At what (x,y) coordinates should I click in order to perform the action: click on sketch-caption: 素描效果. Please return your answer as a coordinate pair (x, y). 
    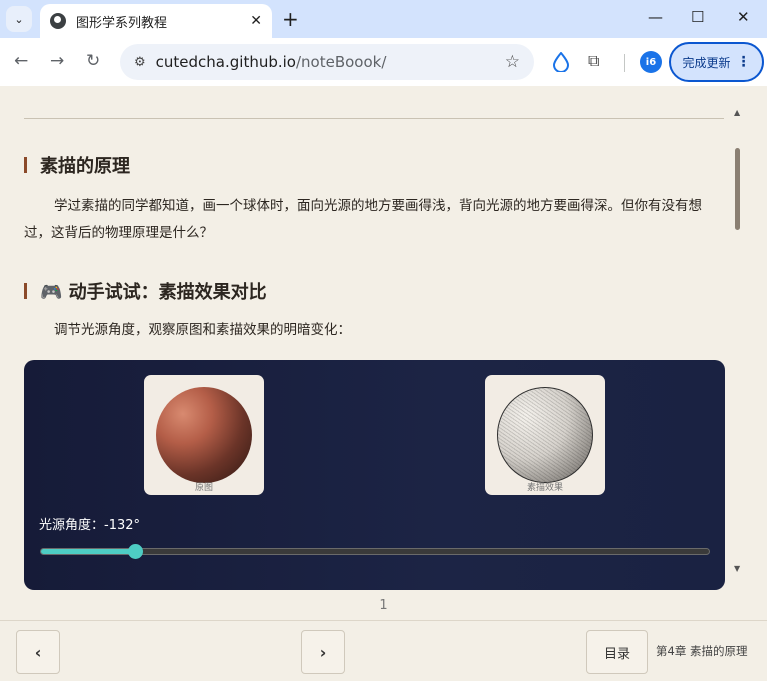
    Looking at the image, I should click on (544, 488).